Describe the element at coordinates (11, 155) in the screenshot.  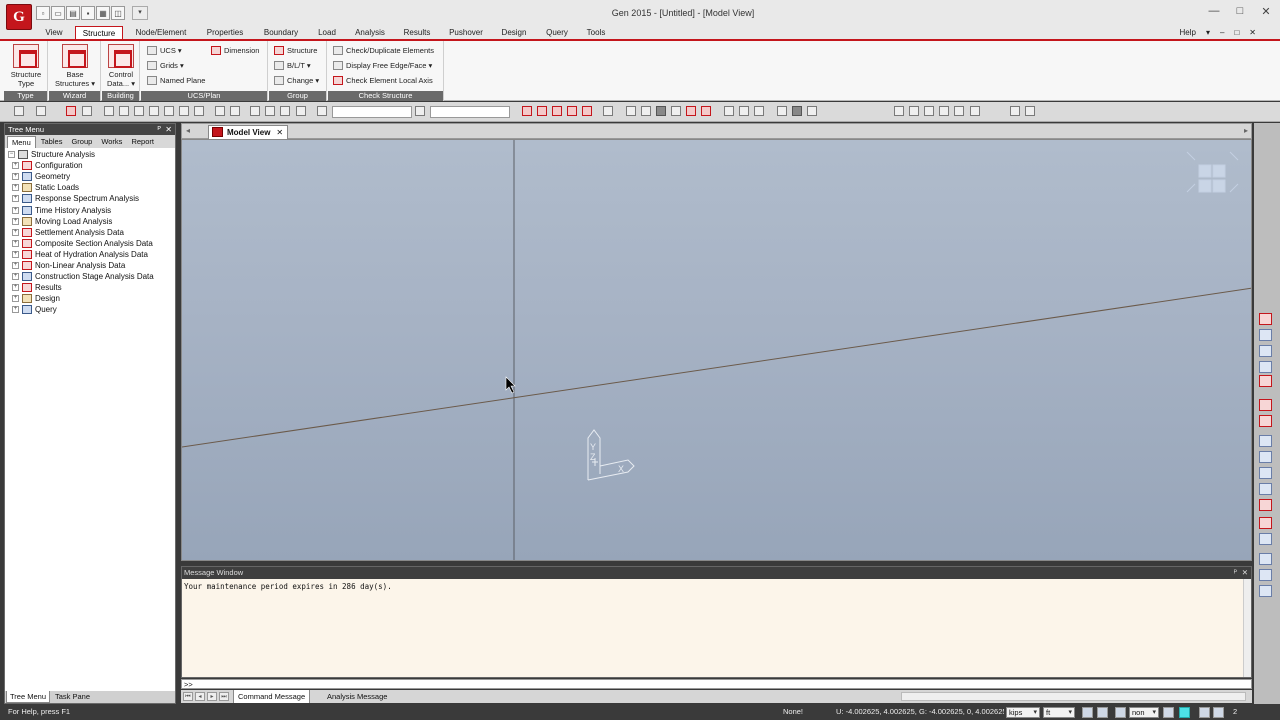
I see `collapse-icon: −` at that location.